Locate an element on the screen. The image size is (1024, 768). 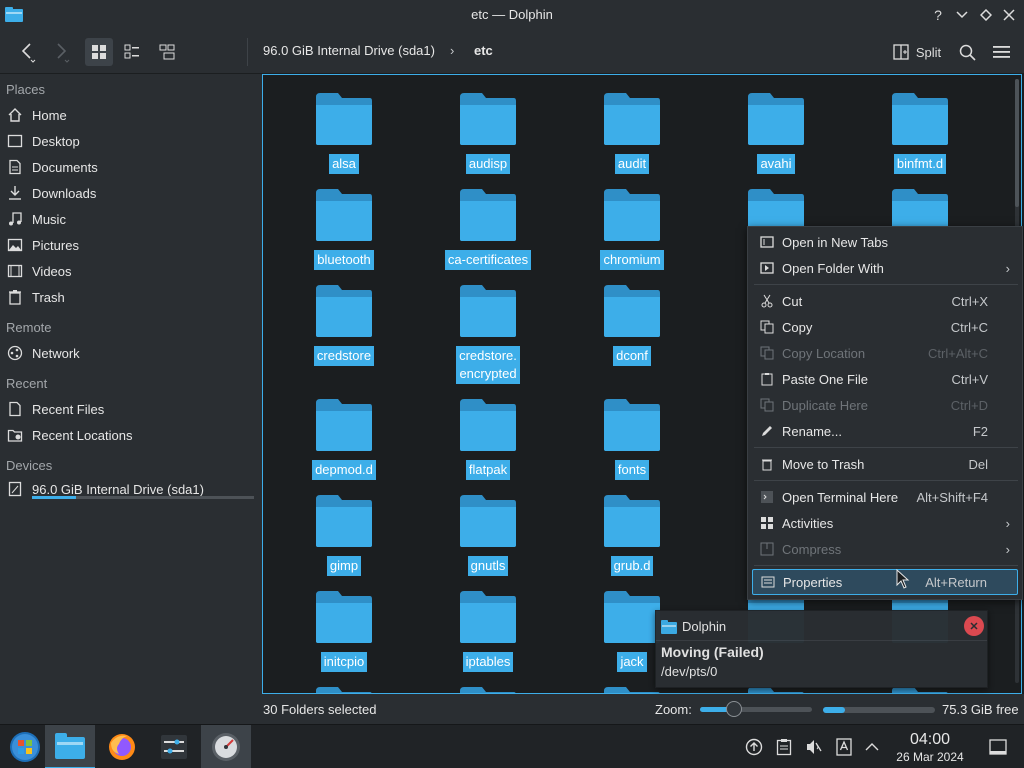
folder-item: credstore is located at coordinates (344, 324).